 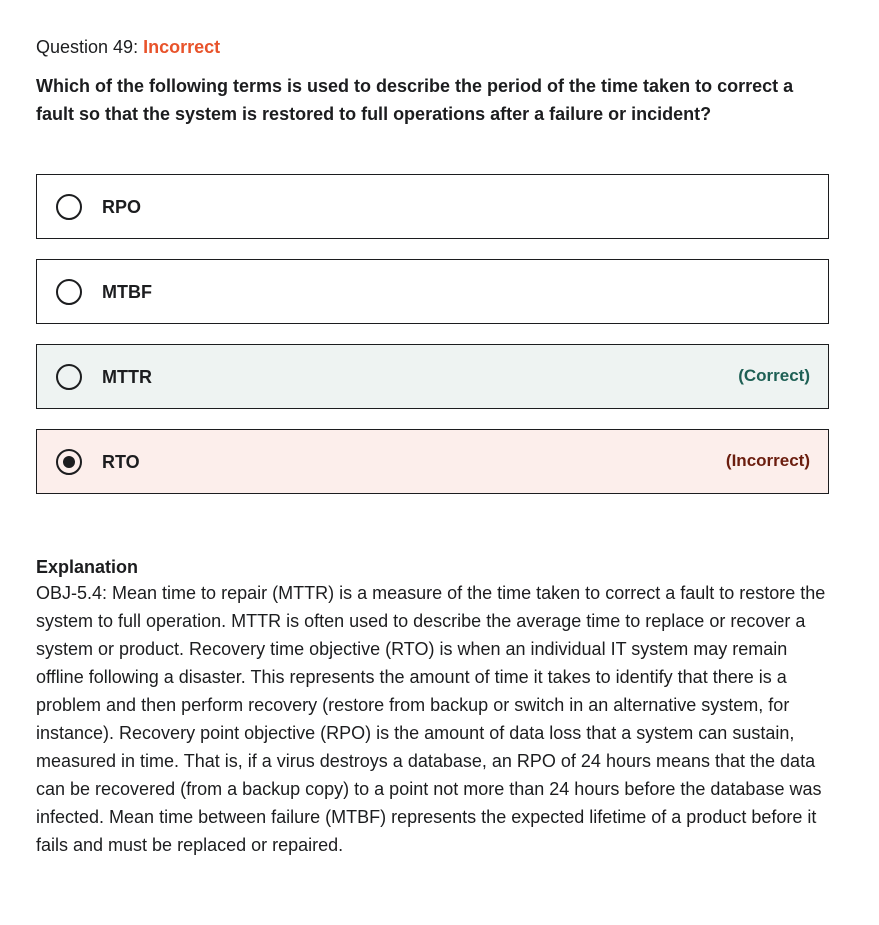 I want to click on option-mtbf: MTBF, so click(x=432, y=291).